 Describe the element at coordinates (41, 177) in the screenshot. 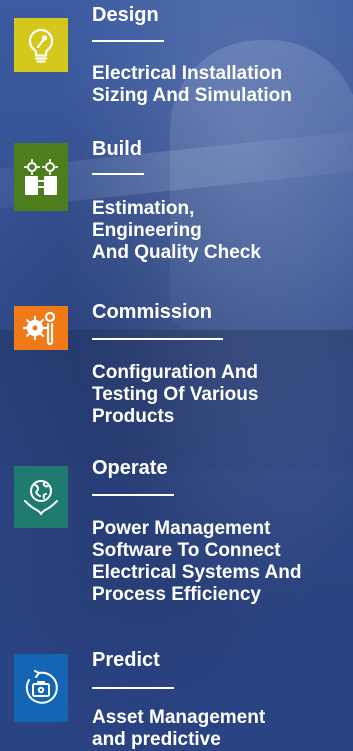

I see `building-gears-icon` at that location.